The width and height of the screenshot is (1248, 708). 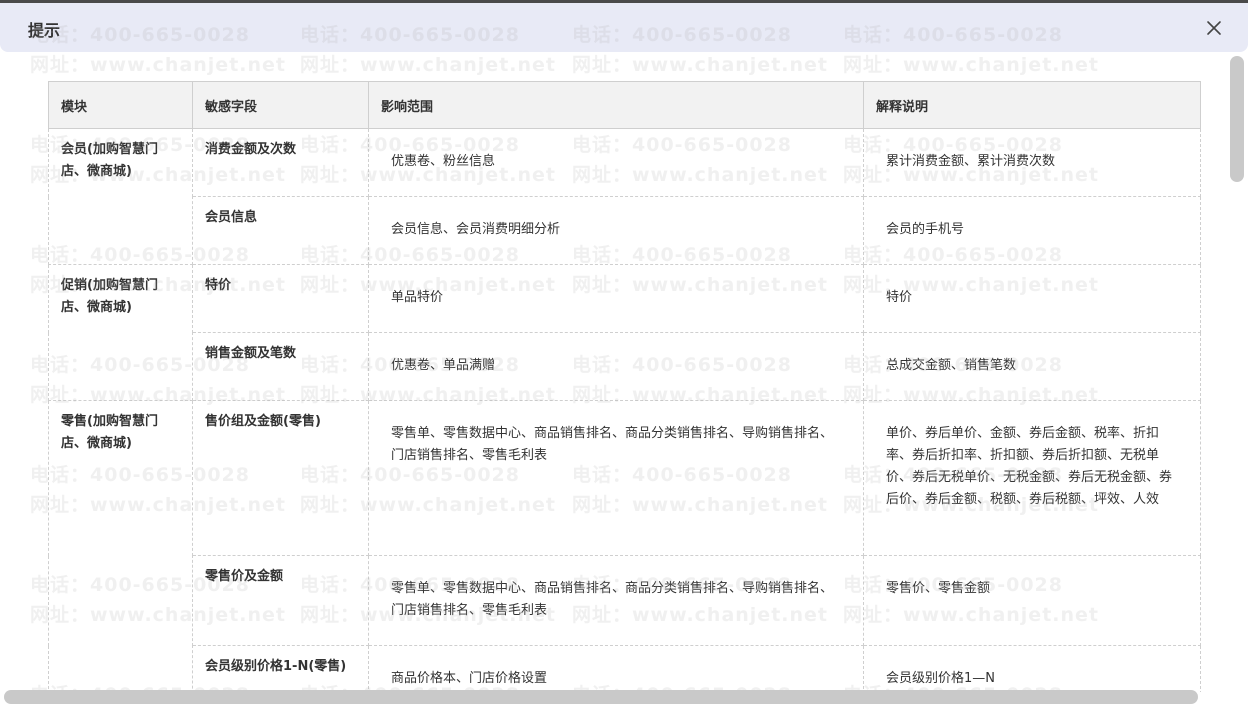 I want to click on field-cell: 消费金额及次数, so click(x=280, y=162).